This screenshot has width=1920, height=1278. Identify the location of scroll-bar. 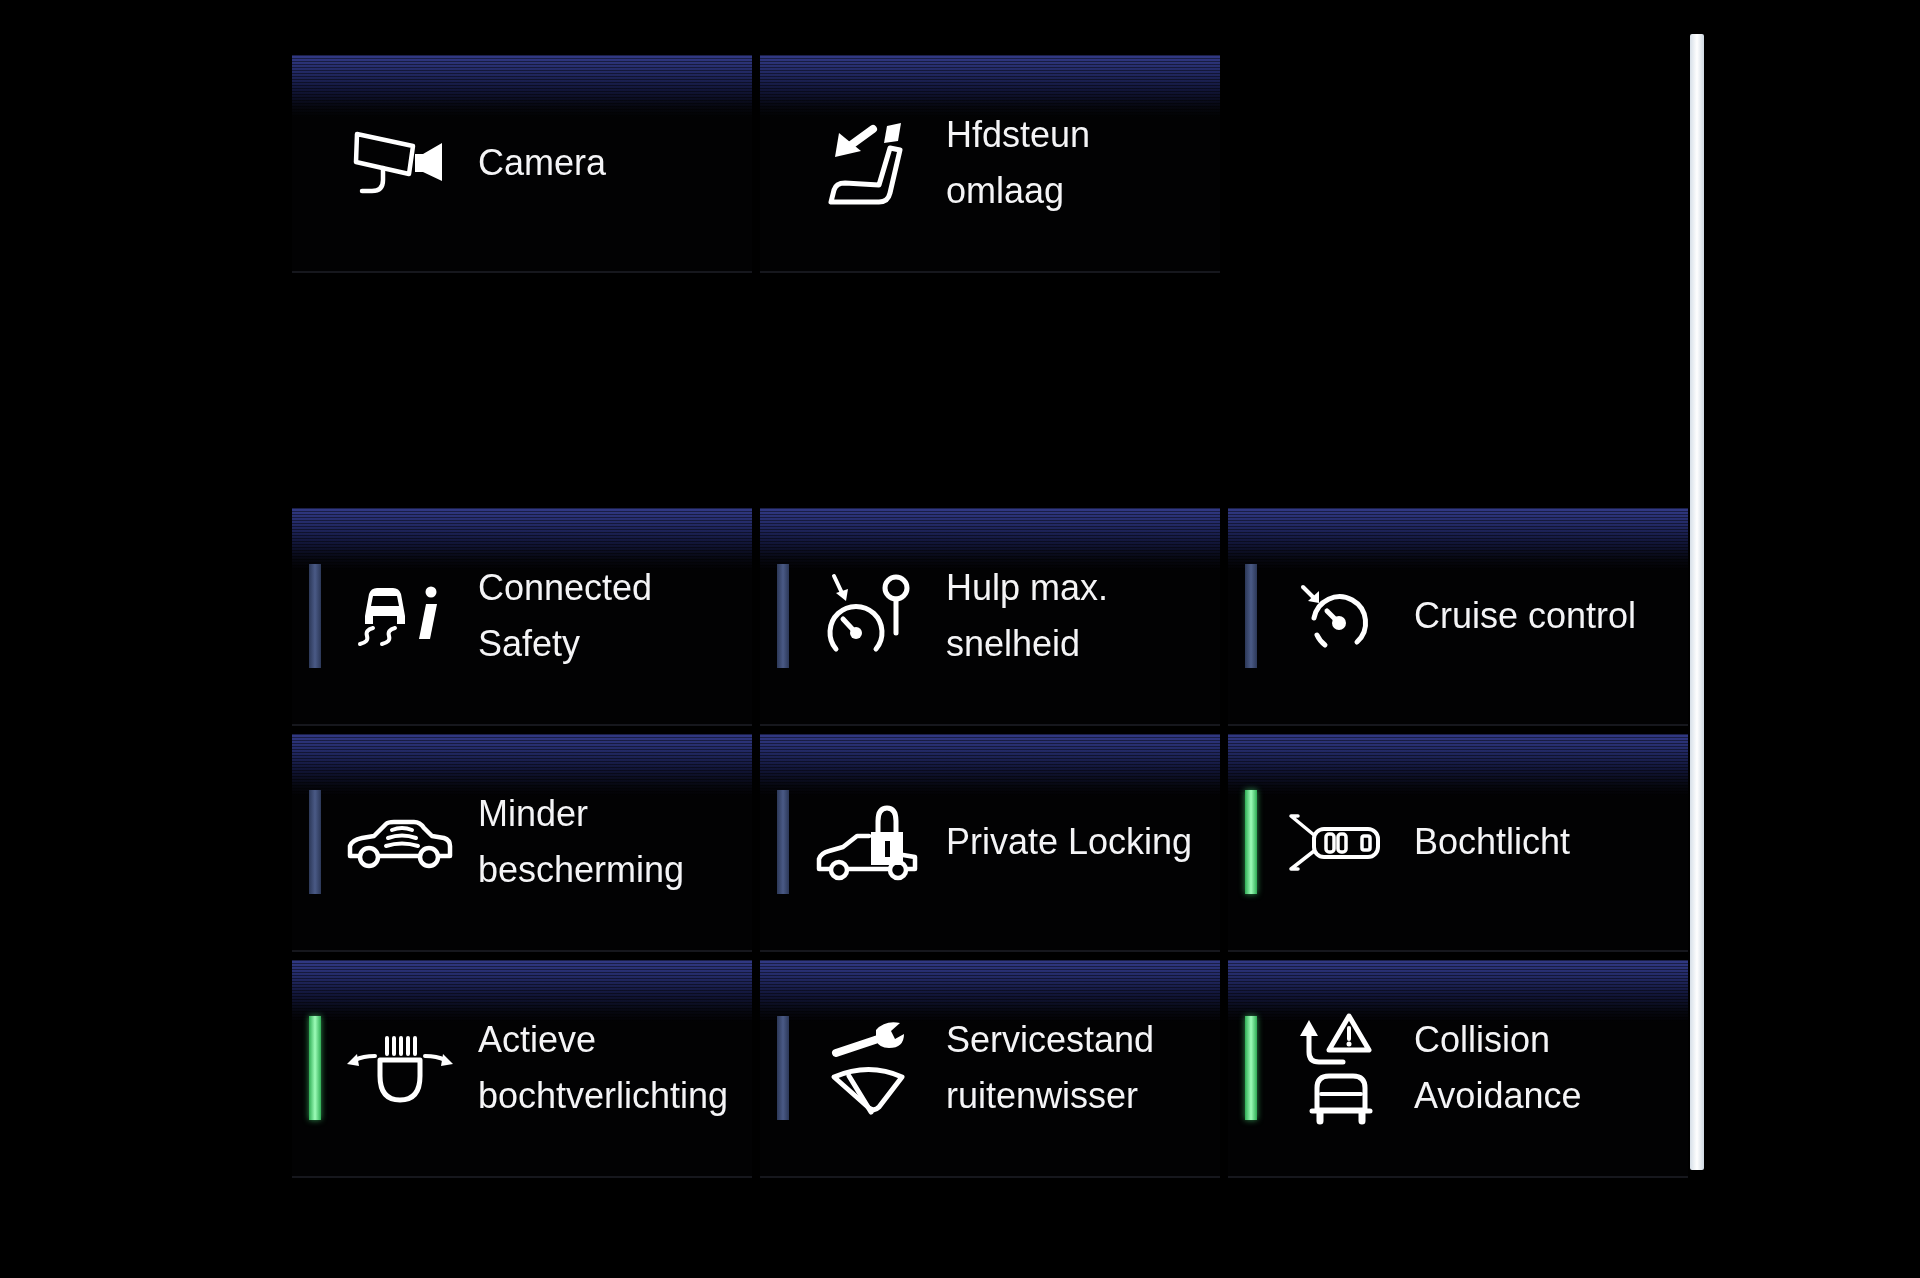
(1697, 602).